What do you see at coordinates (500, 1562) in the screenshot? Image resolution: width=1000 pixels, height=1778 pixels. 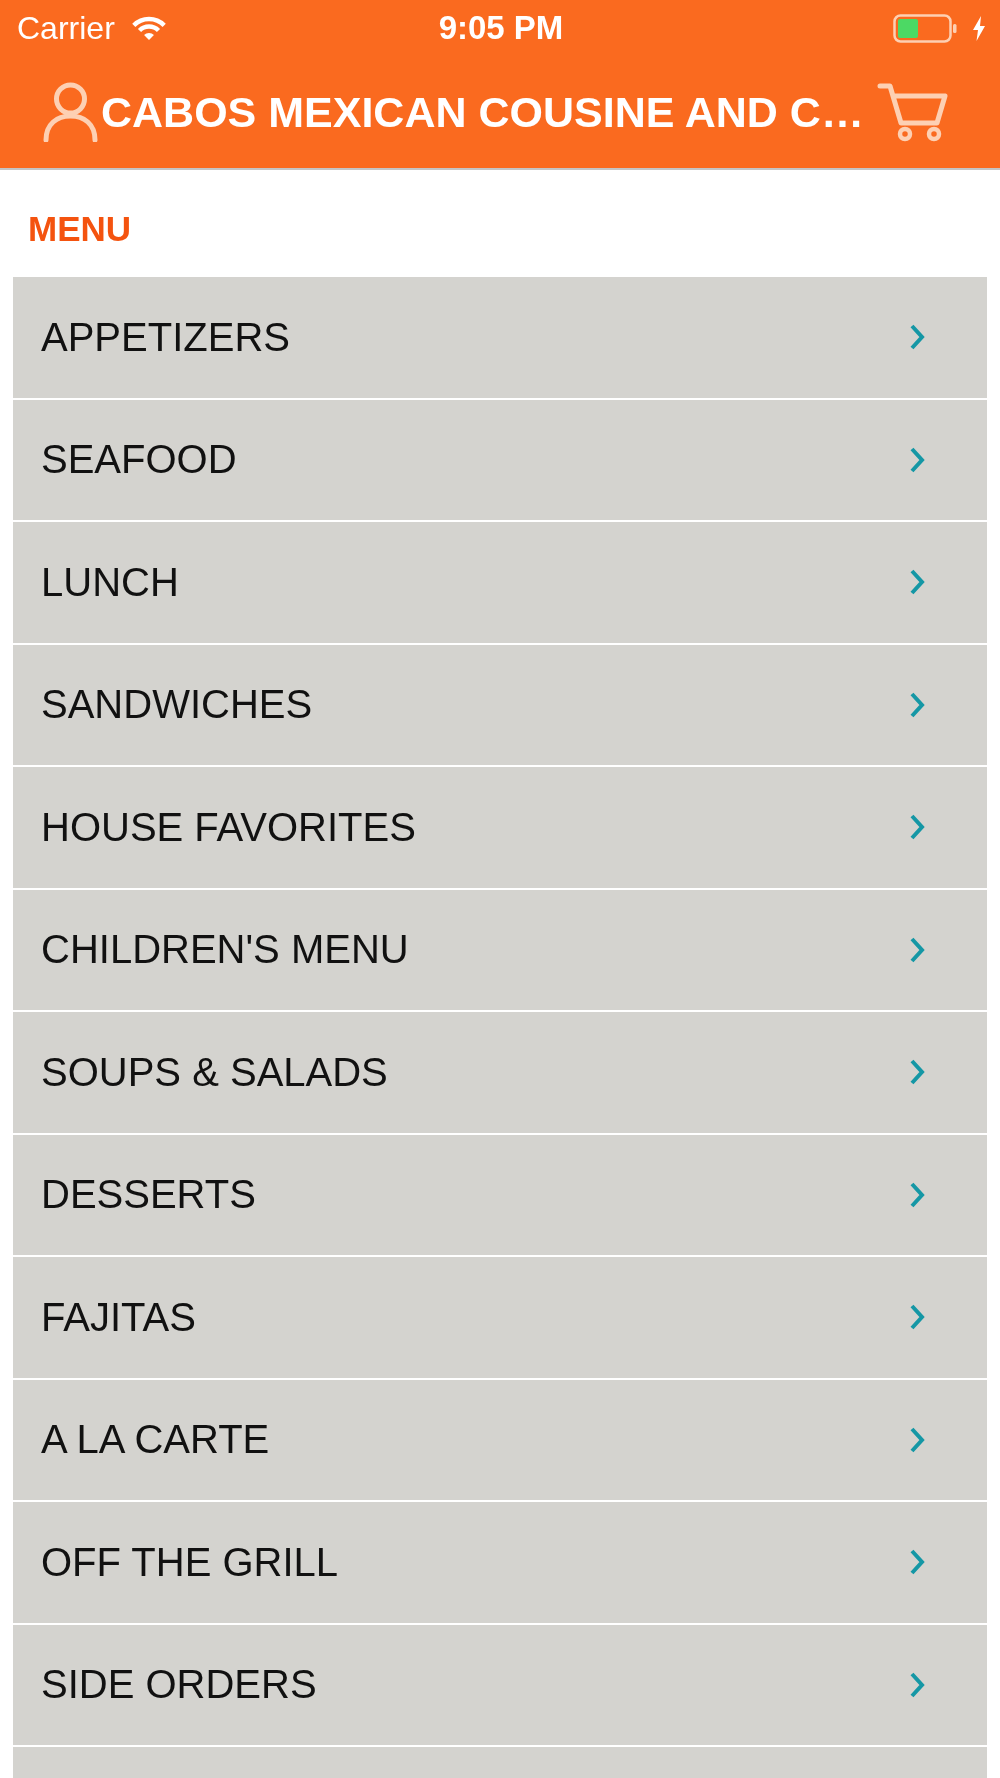 I see `menu-category-item: OFF THE GRILL` at bounding box center [500, 1562].